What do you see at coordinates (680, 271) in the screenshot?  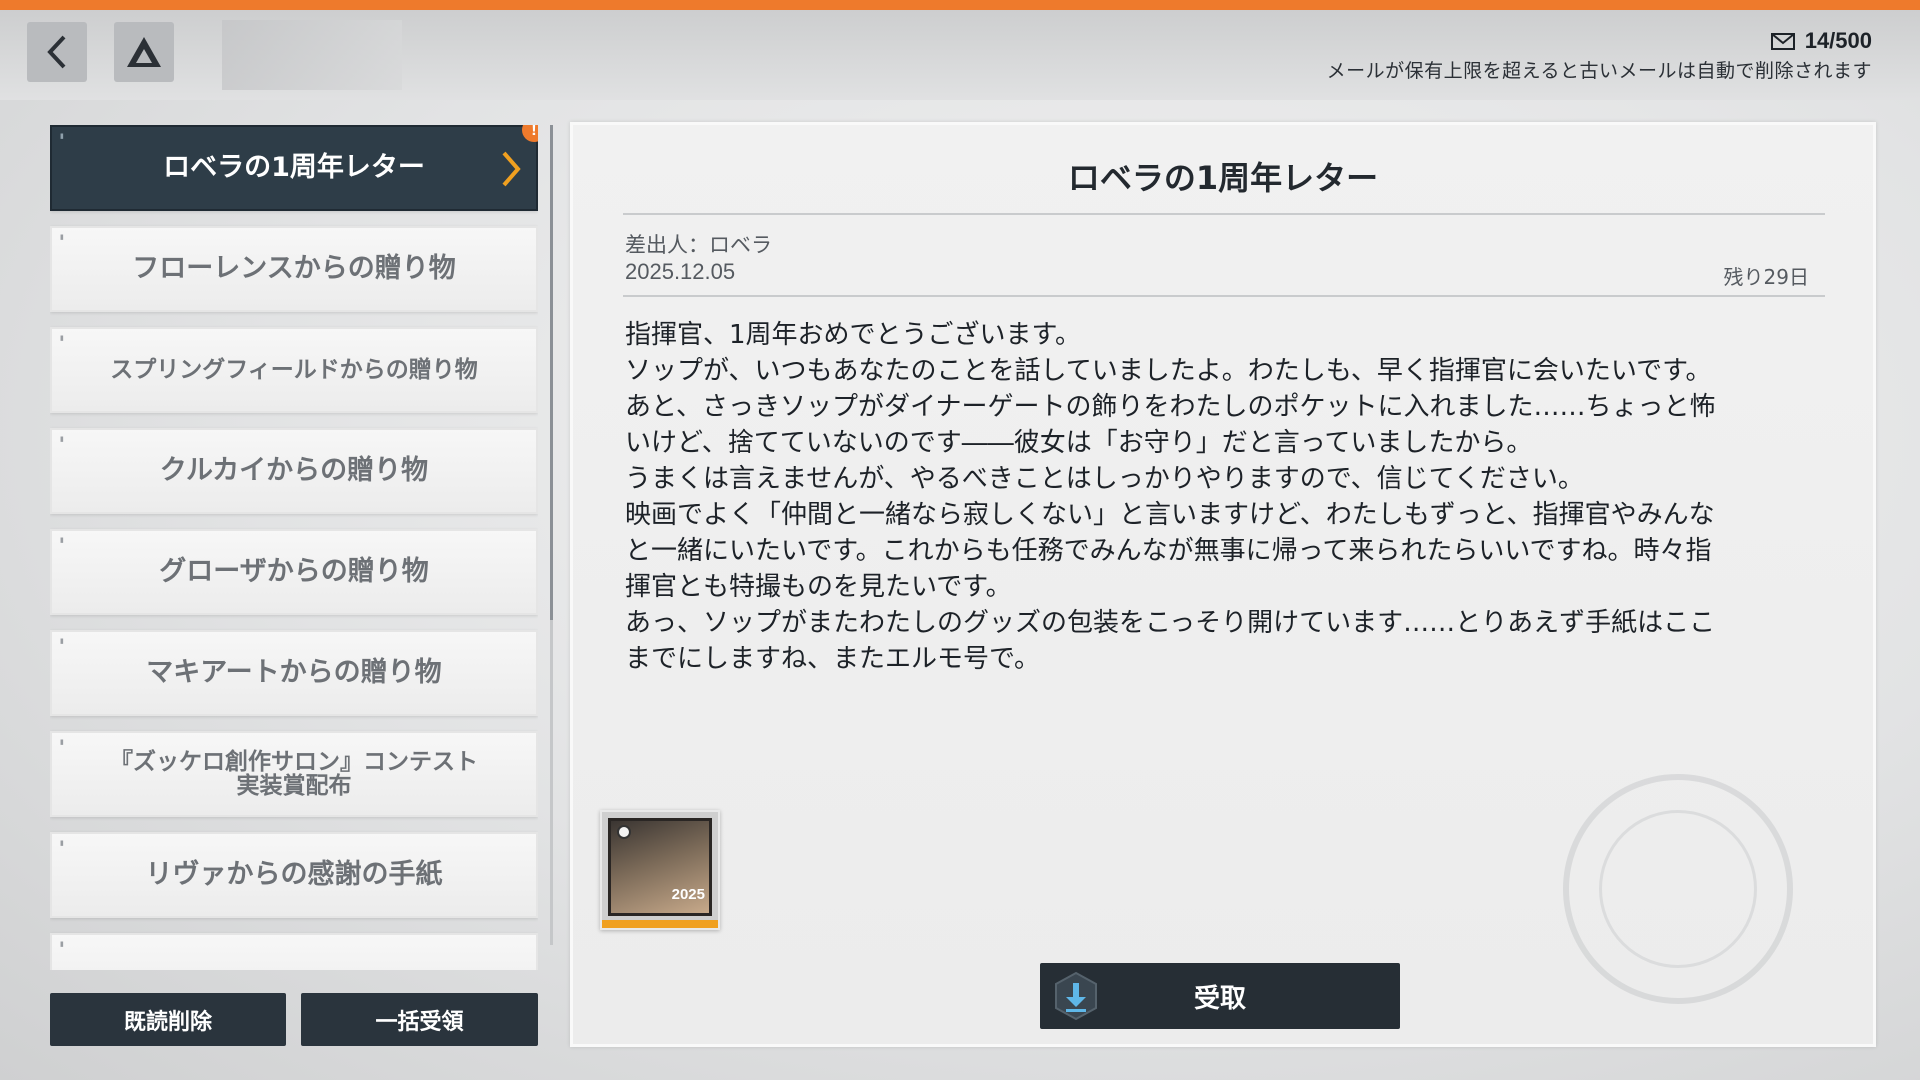 I see `mail-date: 2025.12.05` at bounding box center [680, 271].